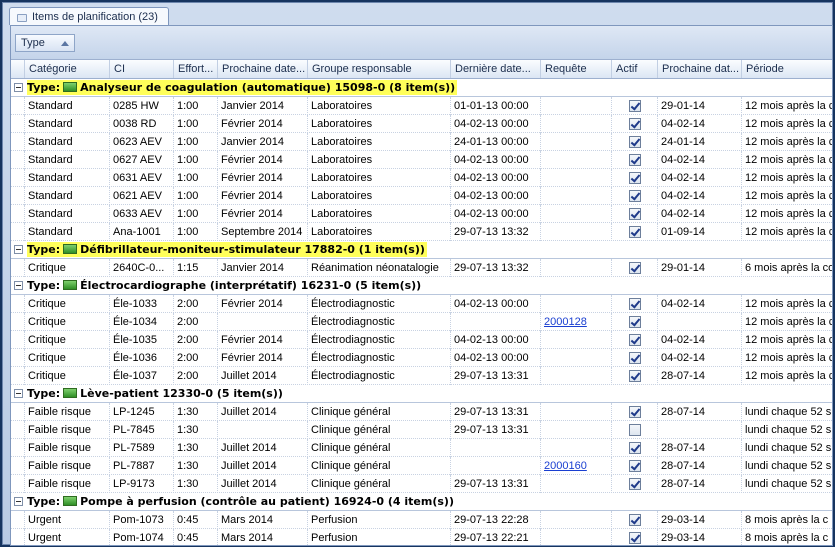 The height and width of the screenshot is (547, 835). I want to click on header-col-periode: Période, so click(787, 69).